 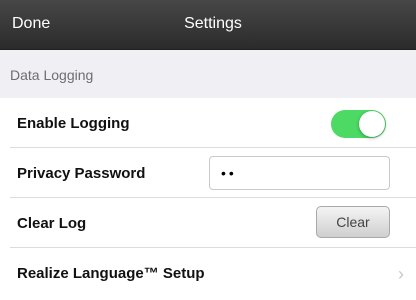 What do you see at coordinates (111, 273) in the screenshot?
I see `realize-language-setup-label: Realize Language™ Setup` at bounding box center [111, 273].